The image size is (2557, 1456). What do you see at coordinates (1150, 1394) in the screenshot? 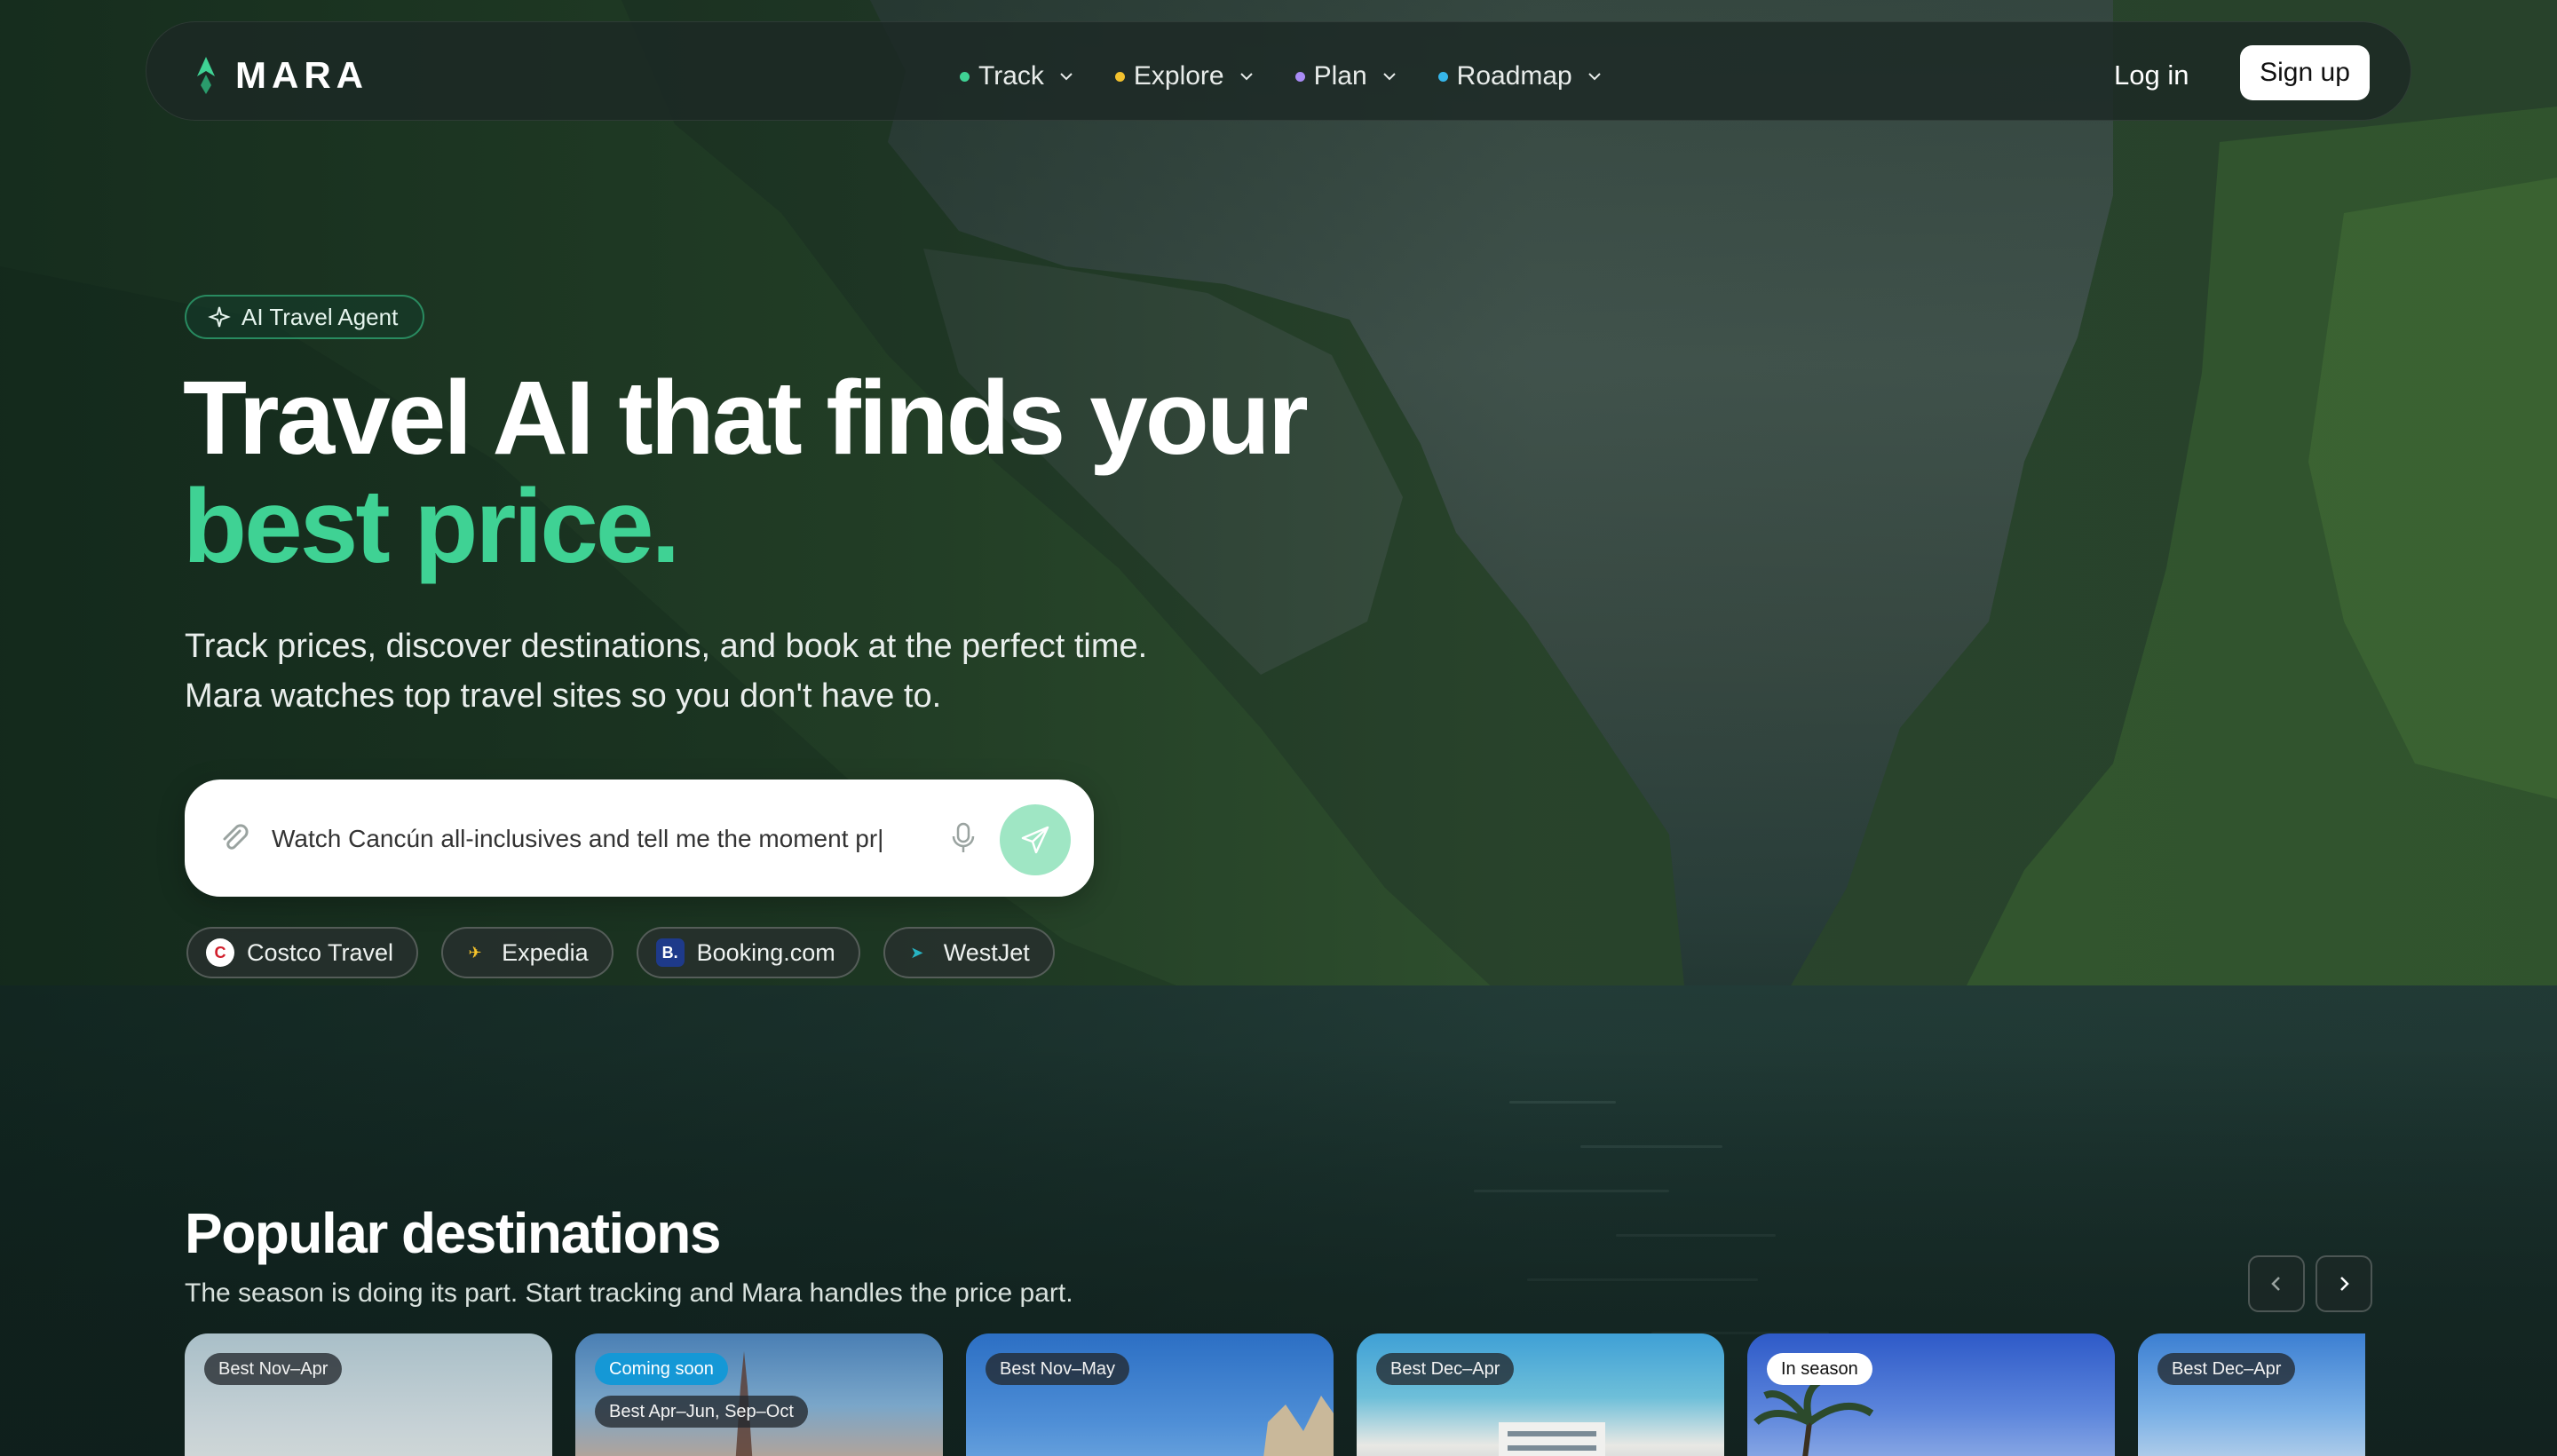
I see `destination-card: Best Nov–May` at bounding box center [1150, 1394].